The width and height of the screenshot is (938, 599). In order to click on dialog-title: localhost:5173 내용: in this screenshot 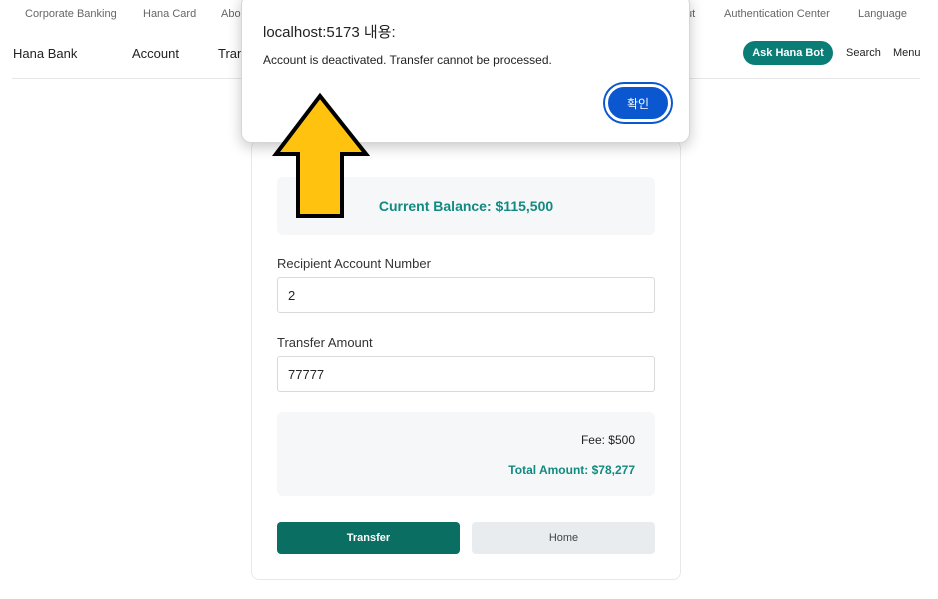, I will do `click(329, 32)`.